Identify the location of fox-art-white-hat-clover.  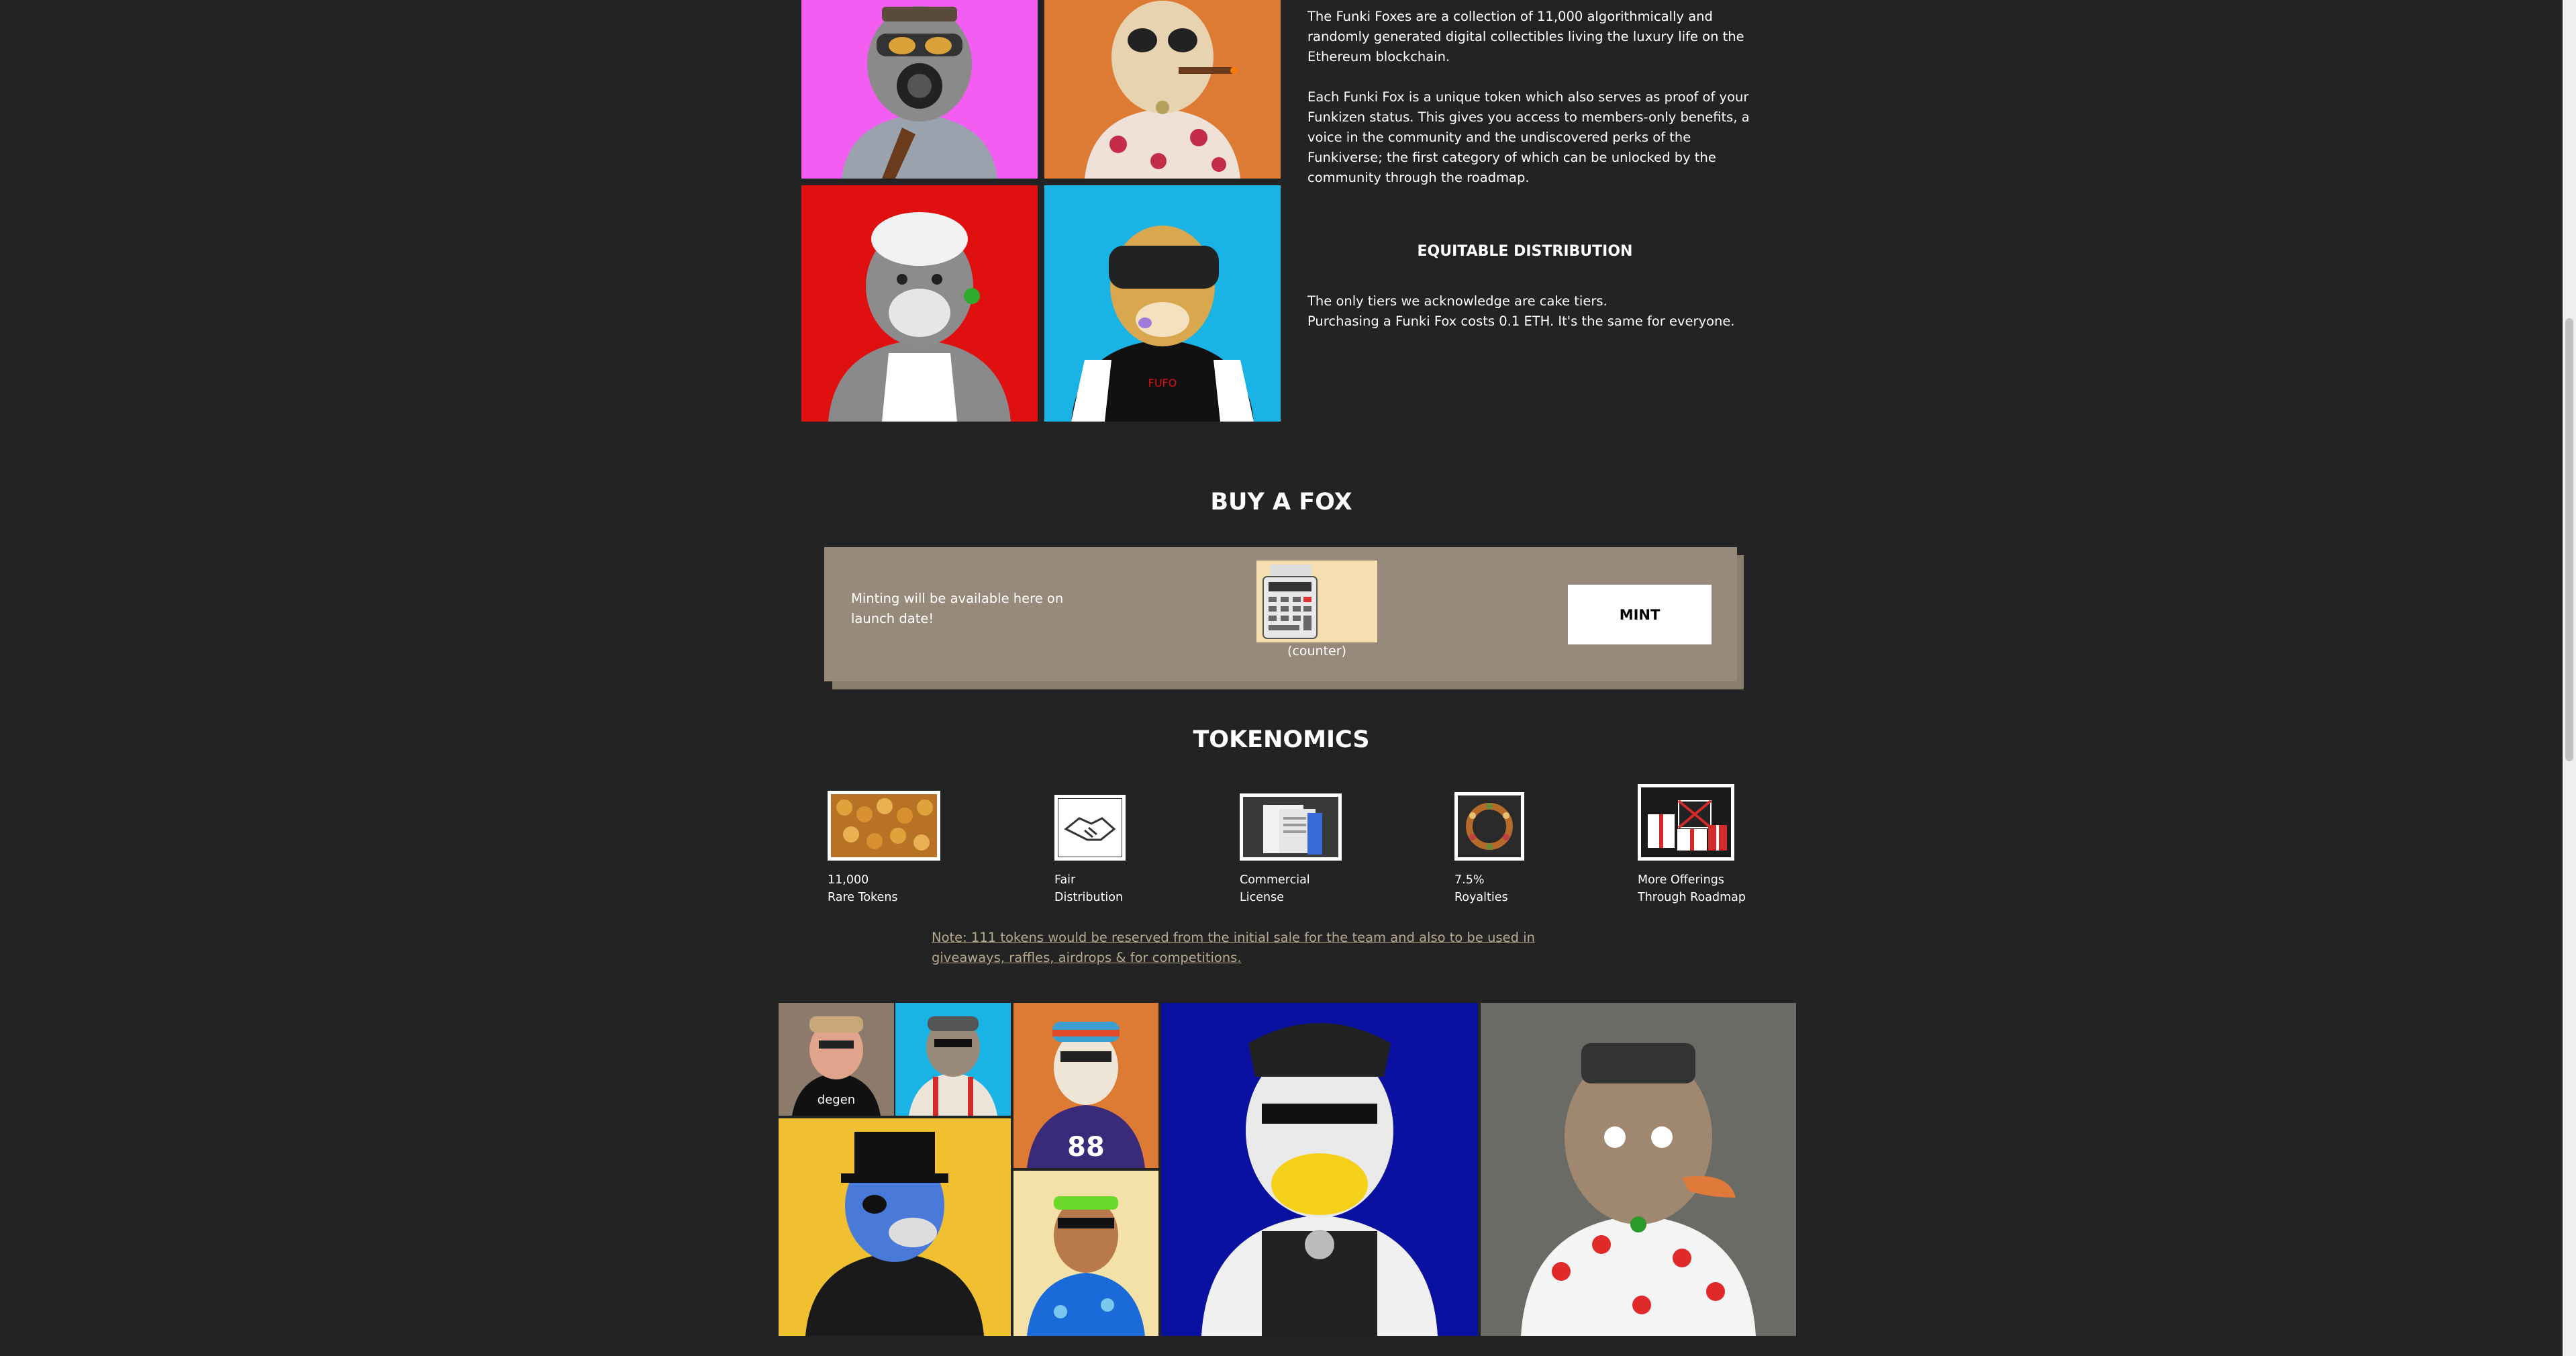
(919, 303).